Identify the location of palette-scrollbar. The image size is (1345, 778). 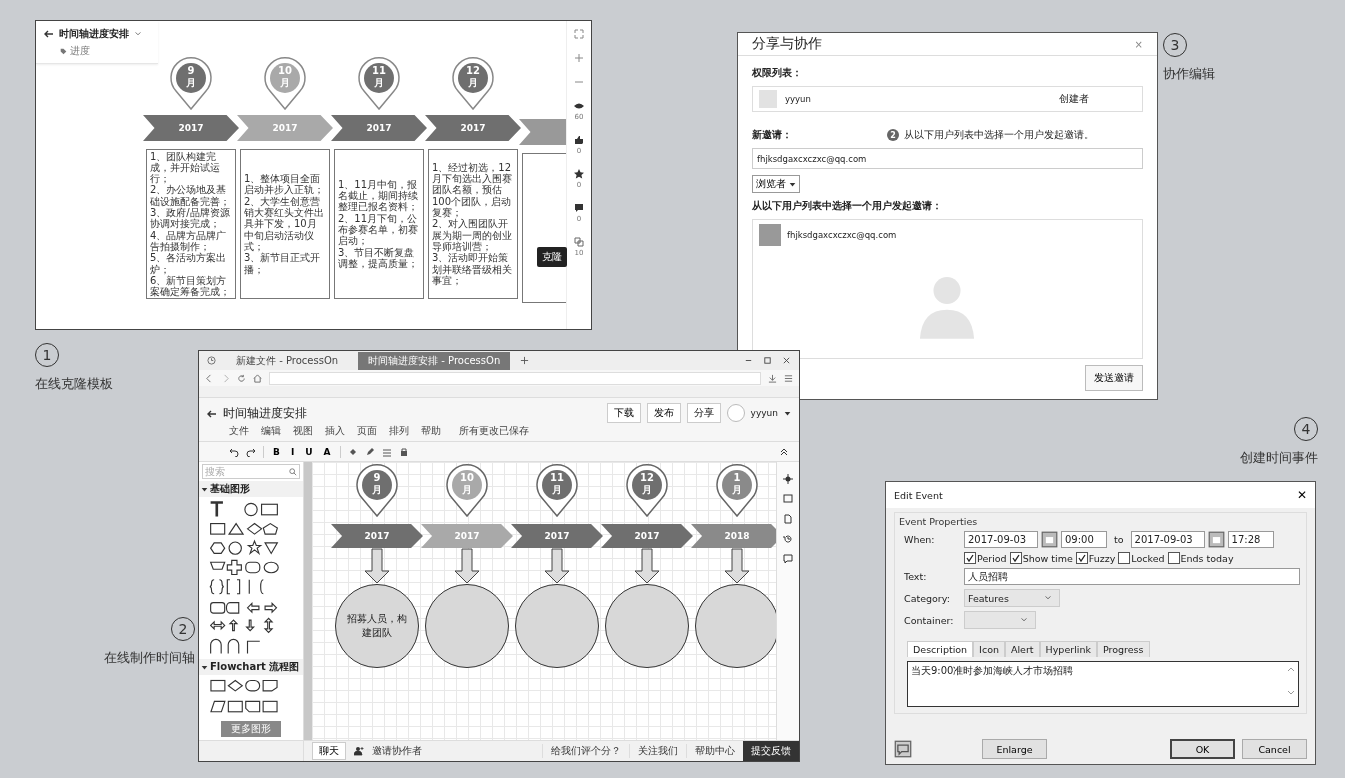
(308, 601).